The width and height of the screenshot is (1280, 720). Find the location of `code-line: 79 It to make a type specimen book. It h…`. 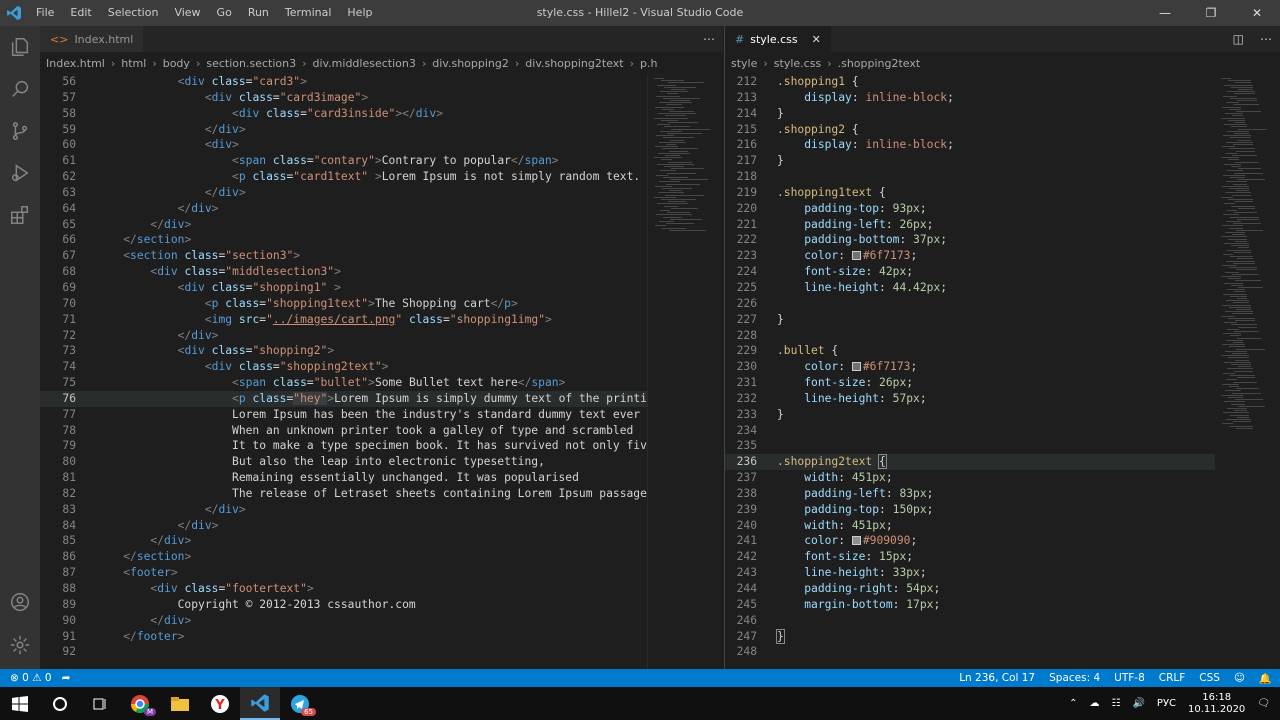

code-line: 79 It to make a type specimen book. It h… is located at coordinates (343, 446).